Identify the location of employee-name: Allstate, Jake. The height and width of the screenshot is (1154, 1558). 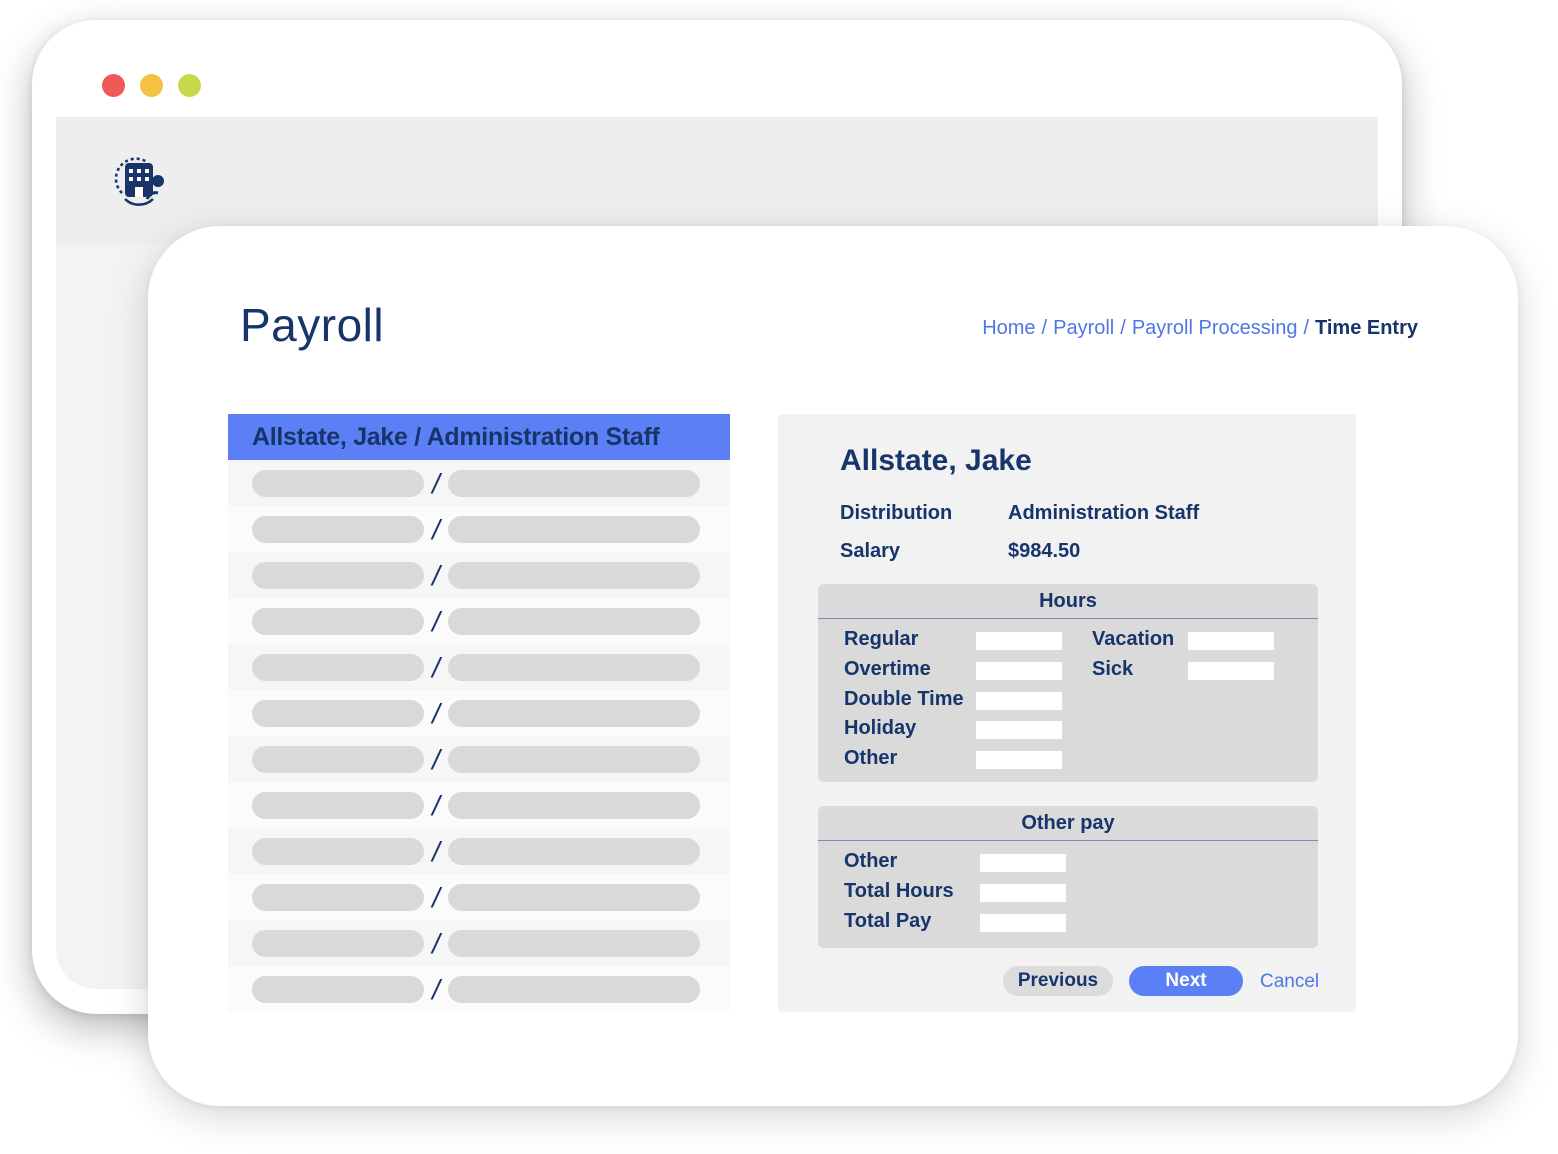
(936, 460).